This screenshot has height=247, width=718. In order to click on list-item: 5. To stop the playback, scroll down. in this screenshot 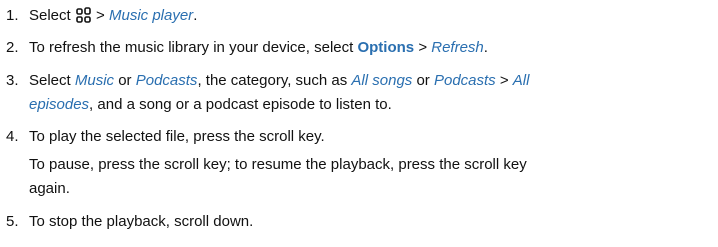, I will do `click(129, 222)`.